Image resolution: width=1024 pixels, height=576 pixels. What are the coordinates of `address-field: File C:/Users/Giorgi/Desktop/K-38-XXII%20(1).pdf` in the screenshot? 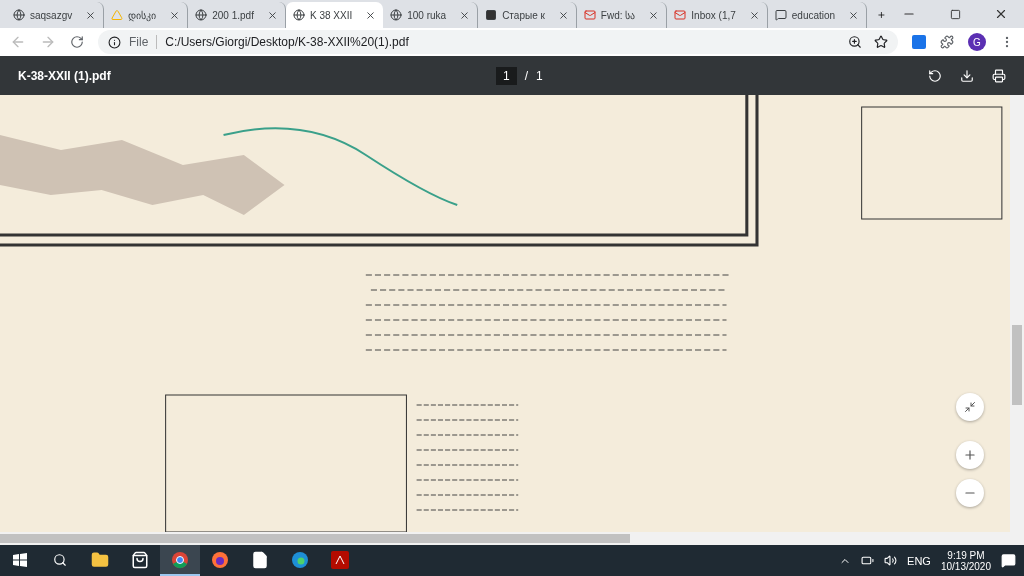 It's located at (498, 42).